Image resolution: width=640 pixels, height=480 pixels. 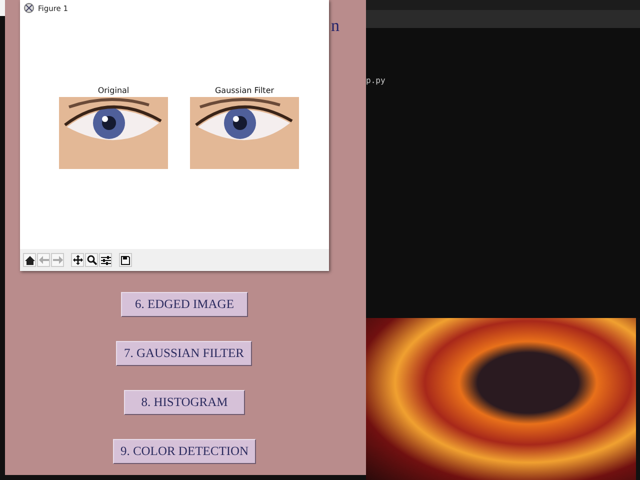 What do you see at coordinates (184, 304) in the screenshot?
I see `menu-button: 6. EDGED IMAGE` at bounding box center [184, 304].